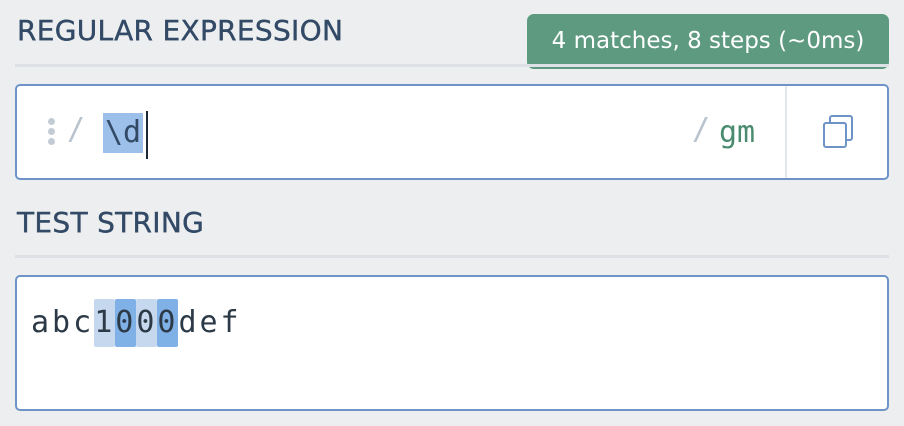  Describe the element at coordinates (76, 129) in the screenshot. I see `regex-open-delimiter: /` at that location.